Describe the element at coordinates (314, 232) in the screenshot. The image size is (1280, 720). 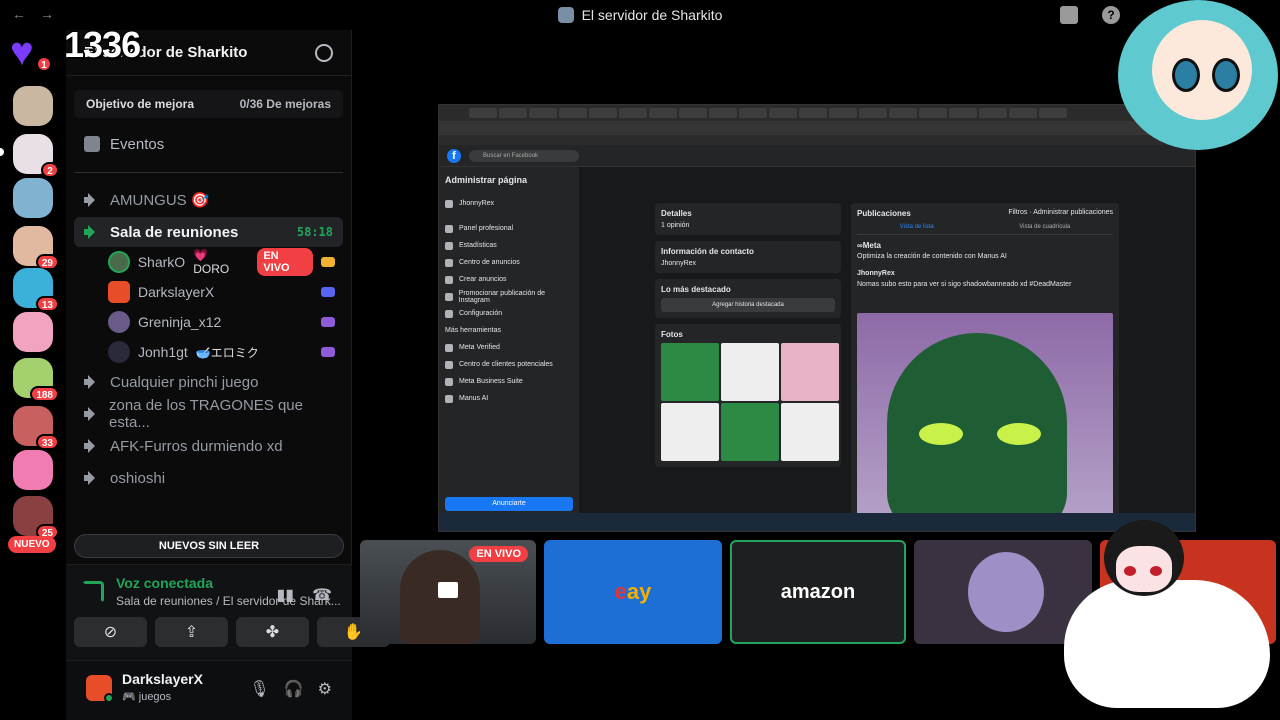
I see `channel-timer: 58:18` at that location.